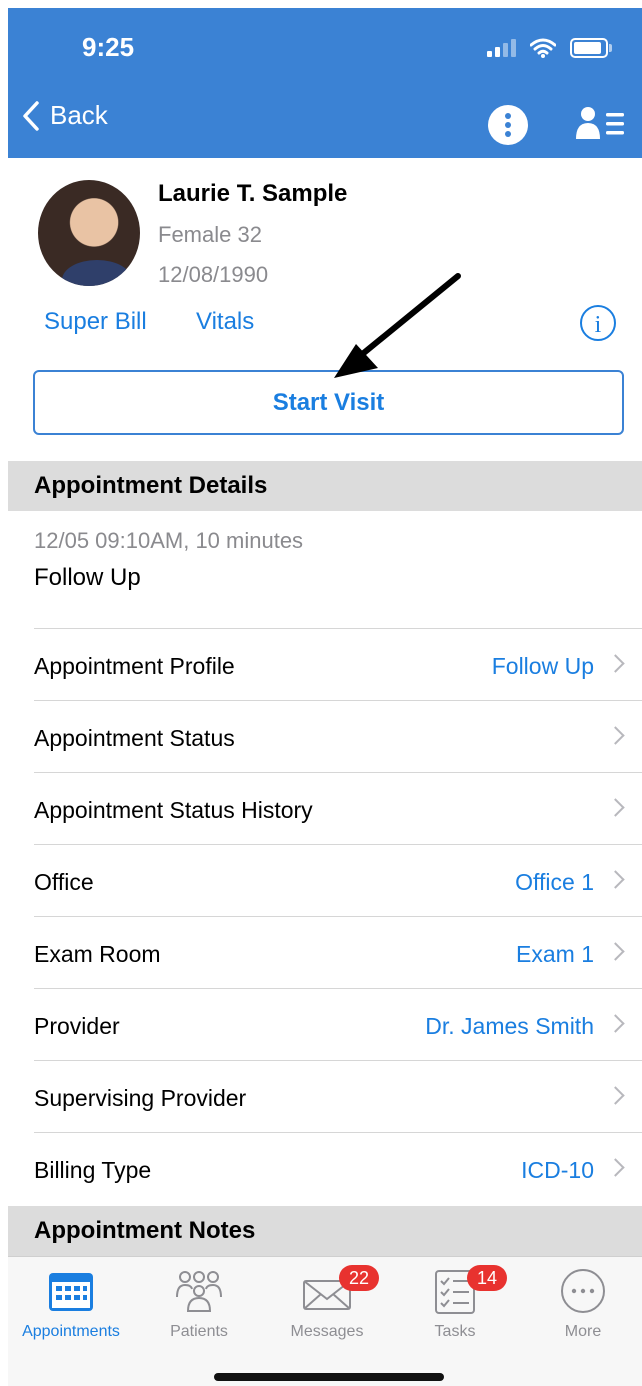 The image size is (642, 1386). What do you see at coordinates (501, 48) in the screenshot?
I see `signal-icon` at bounding box center [501, 48].